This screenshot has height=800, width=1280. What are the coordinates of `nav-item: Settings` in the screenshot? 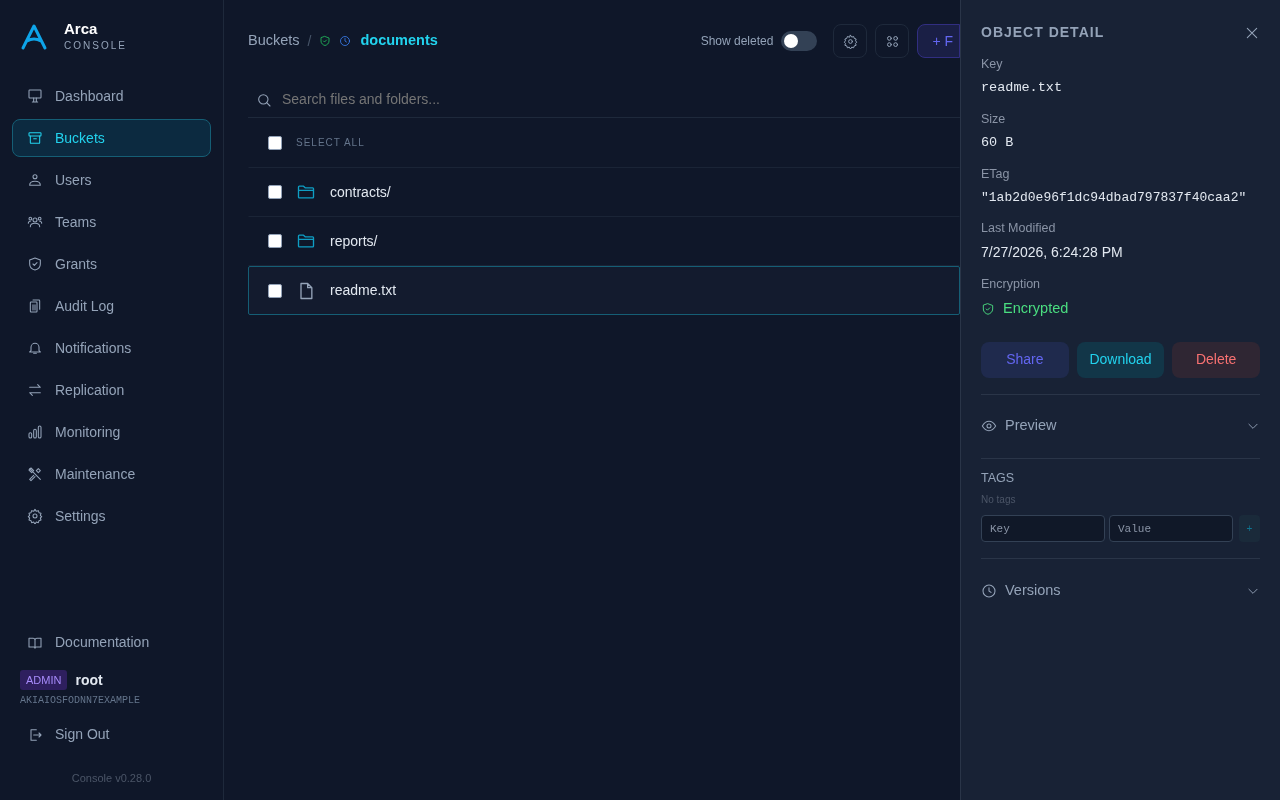 It's located at (111, 516).